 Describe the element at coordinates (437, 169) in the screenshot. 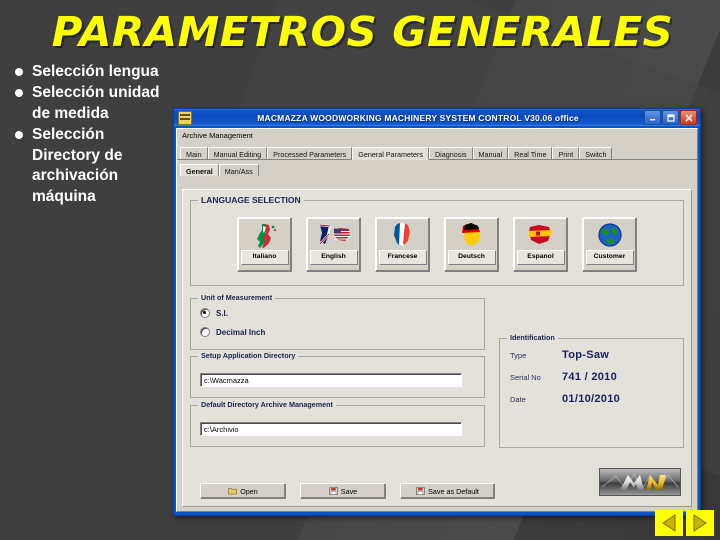

I see `sub-tab-bar: General Man/Ass` at that location.